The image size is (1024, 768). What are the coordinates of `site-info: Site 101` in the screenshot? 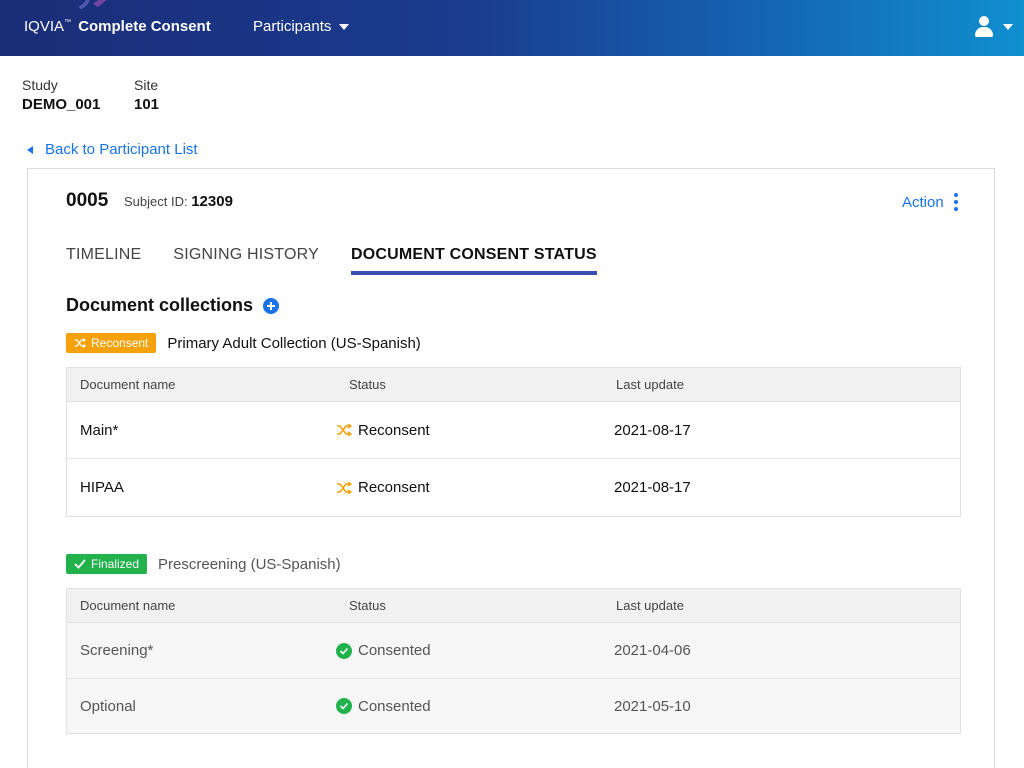 It's located at (146, 95).